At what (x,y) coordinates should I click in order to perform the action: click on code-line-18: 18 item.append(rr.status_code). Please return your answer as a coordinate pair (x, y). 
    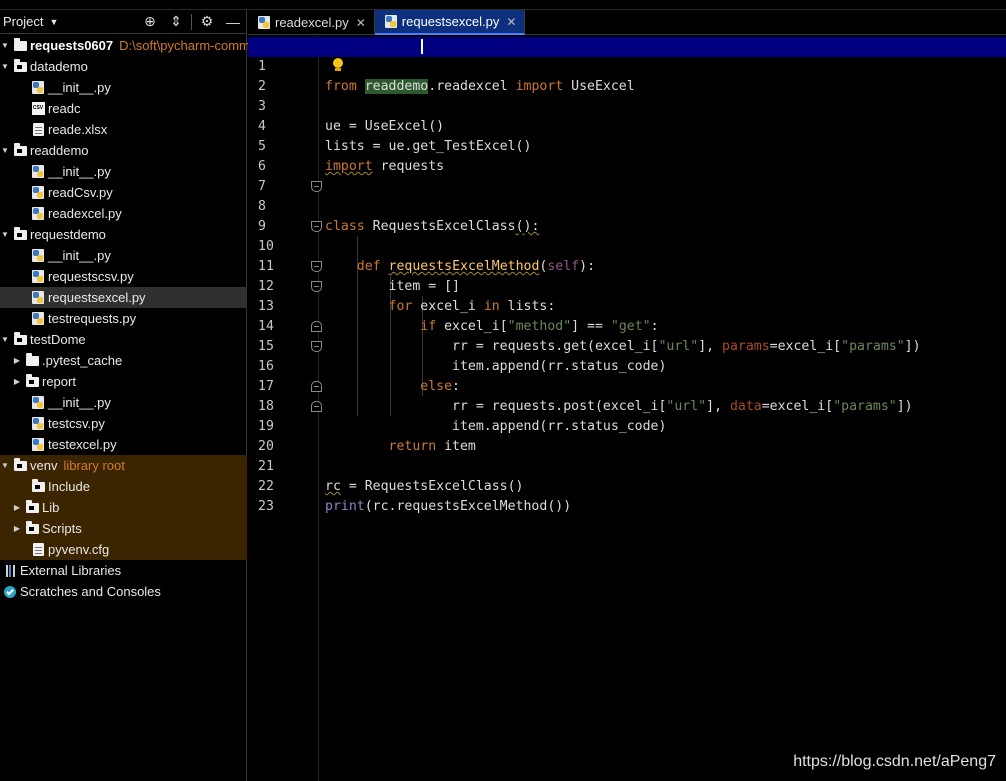
    Looking at the image, I should click on (627, 405).